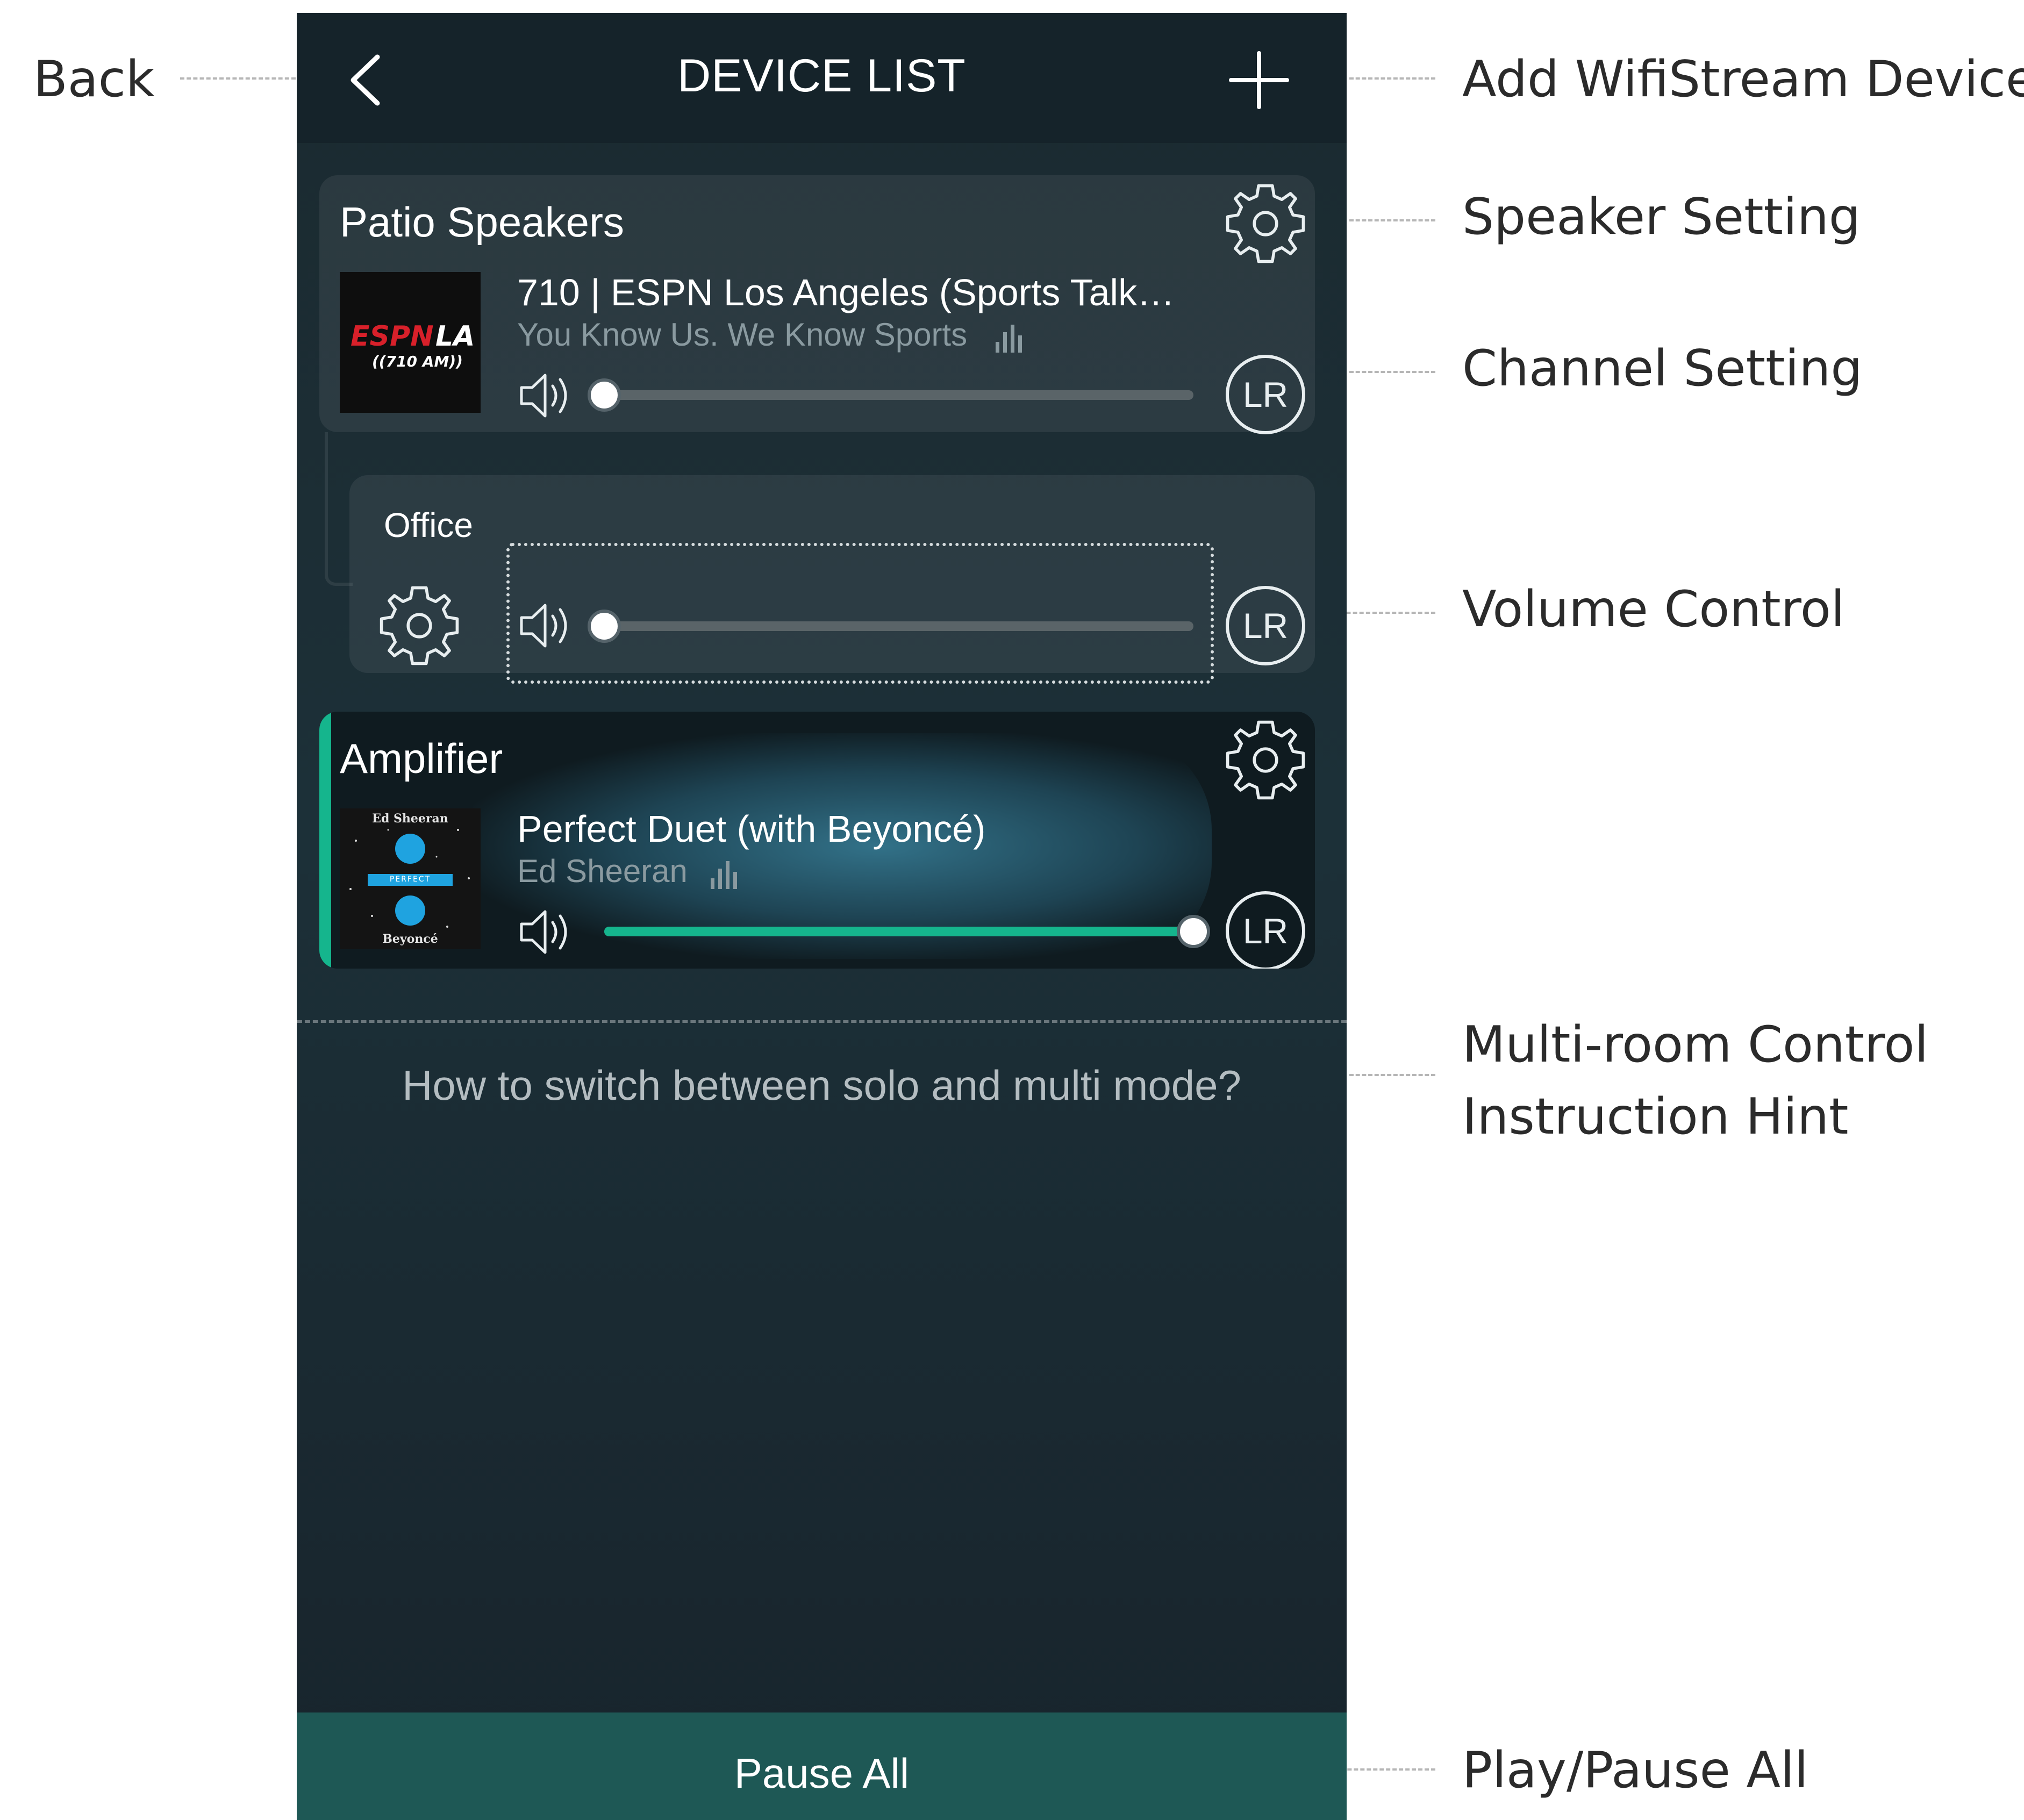 Image resolution: width=2024 pixels, height=1820 pixels. Describe the element at coordinates (411, 343) in the screenshot. I see `espn-la-artwork: ESPN LA ((710 AM))` at that location.